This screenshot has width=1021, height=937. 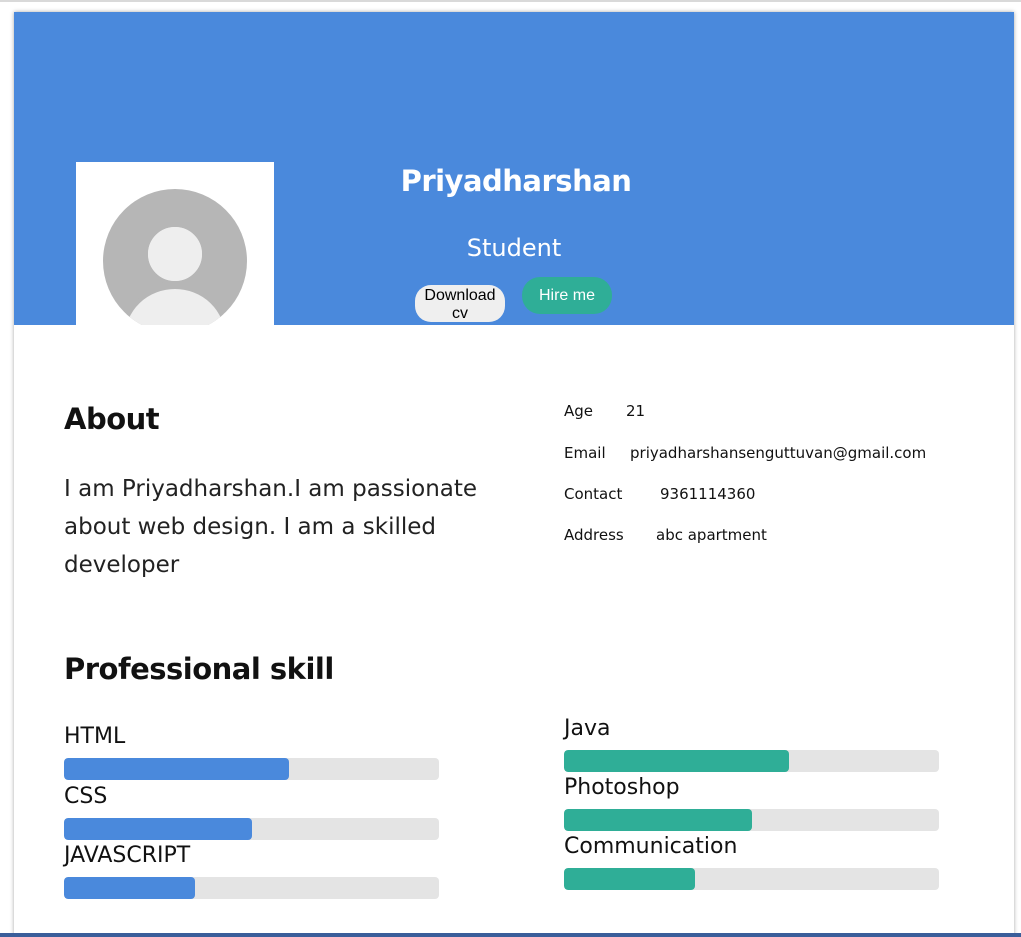 I want to click on skill-label-css: CSS, so click(x=86, y=796).